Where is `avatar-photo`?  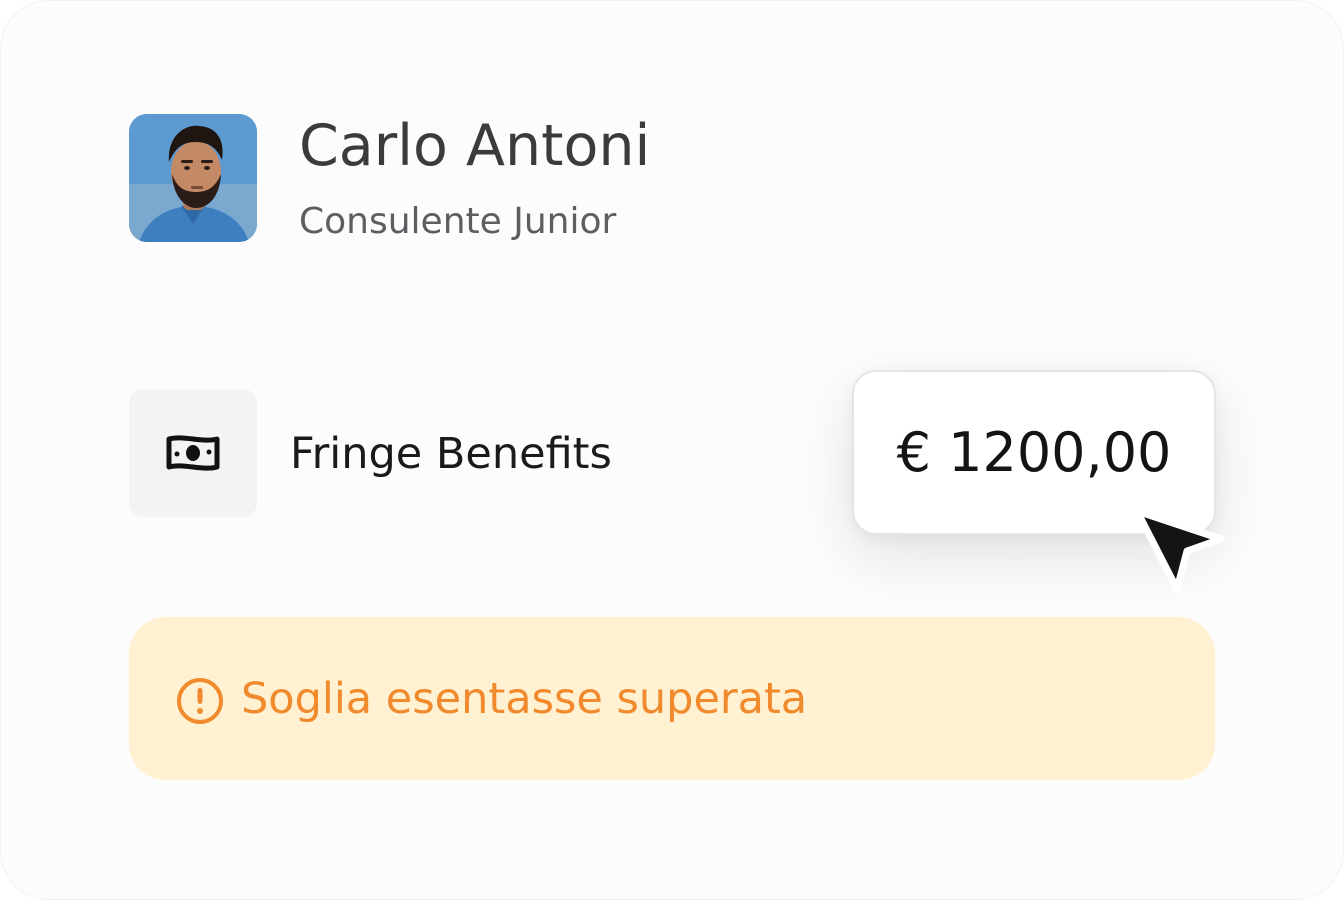
avatar-photo is located at coordinates (193, 178).